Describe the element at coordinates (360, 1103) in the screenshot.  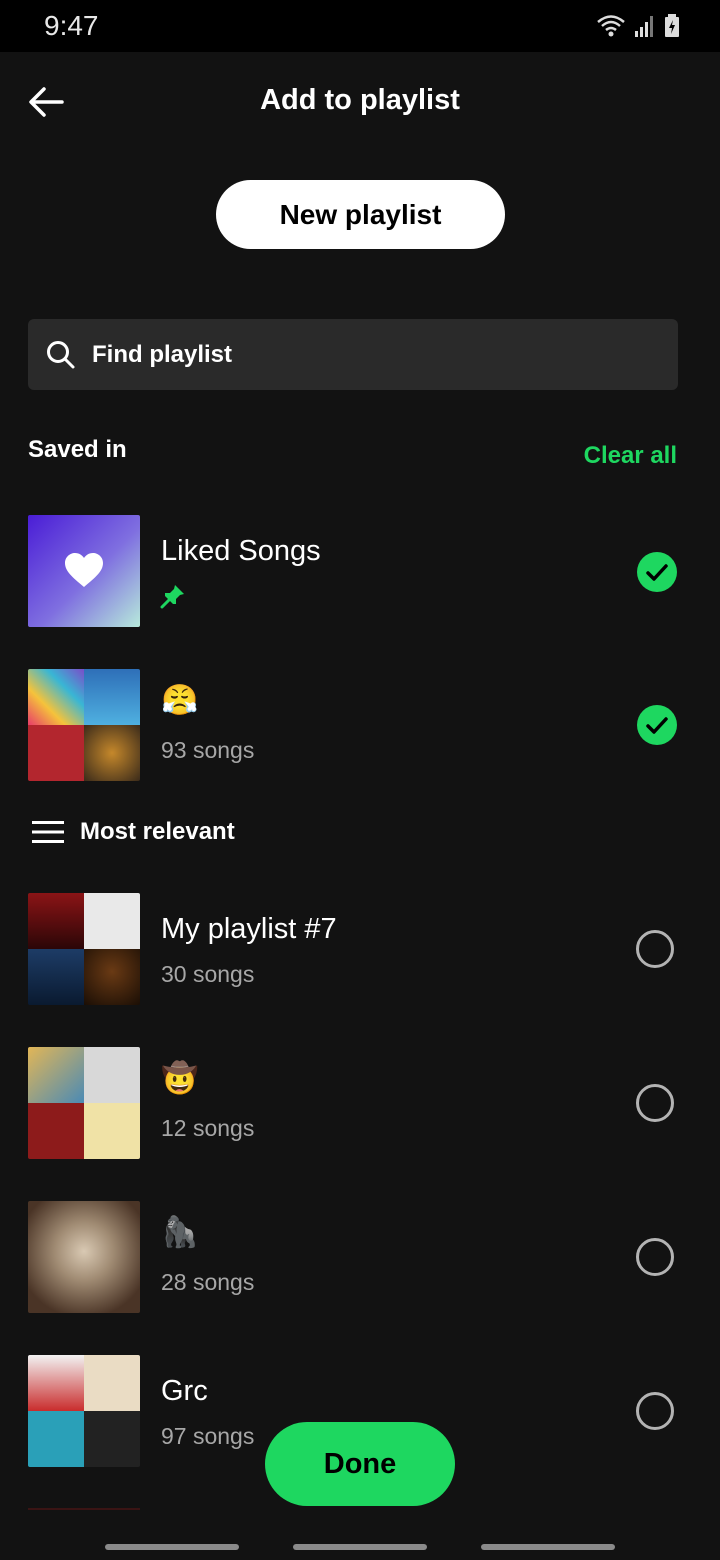
I see `playlist-row-cowboy: 🤠 12 songs` at that location.